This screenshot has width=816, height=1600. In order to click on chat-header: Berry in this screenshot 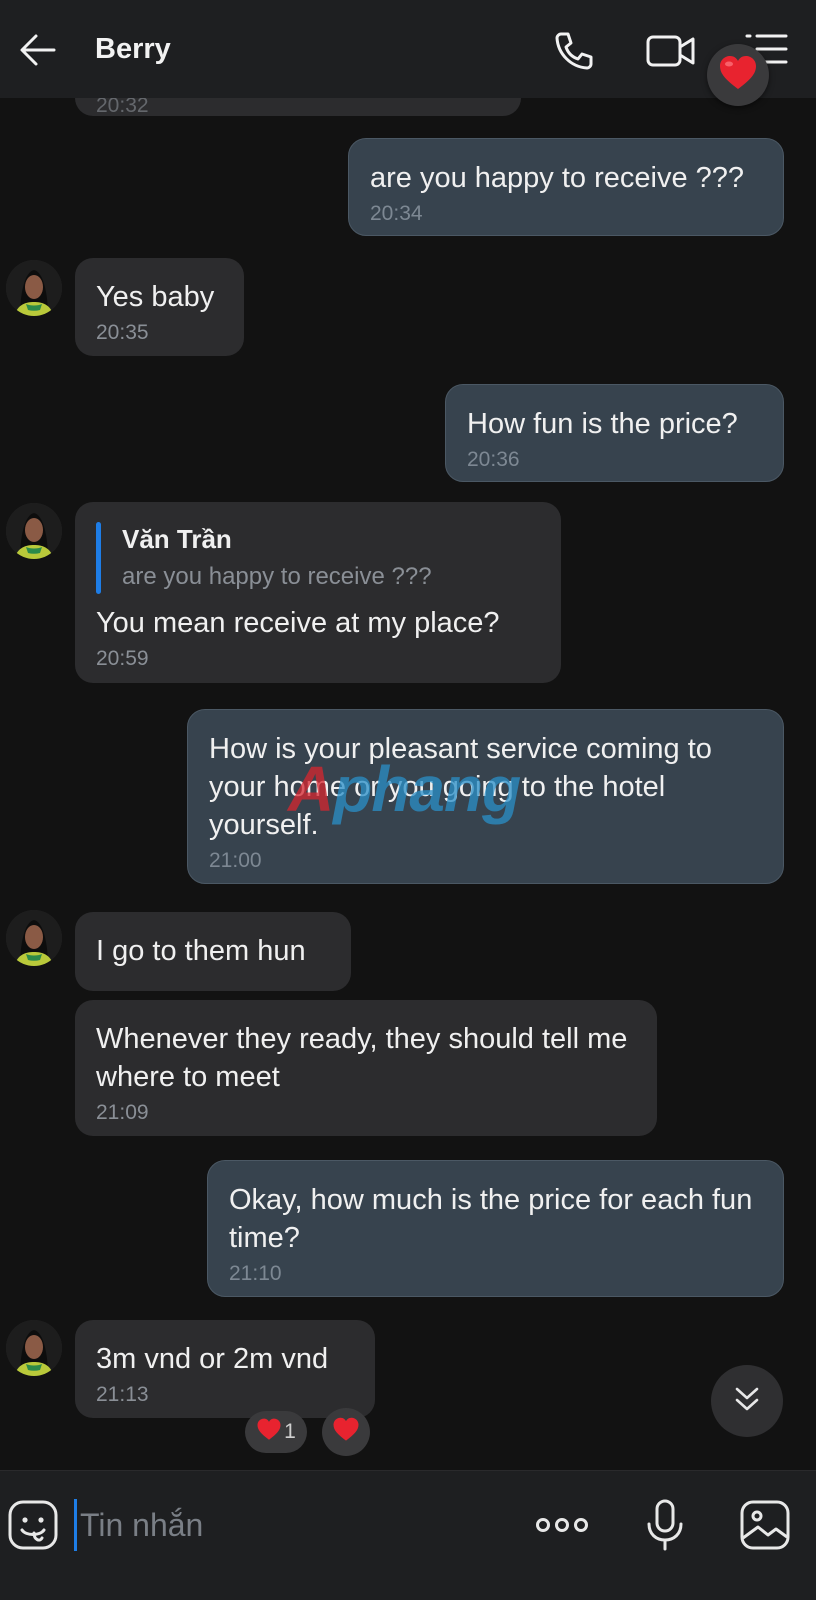, I will do `click(408, 53)`.